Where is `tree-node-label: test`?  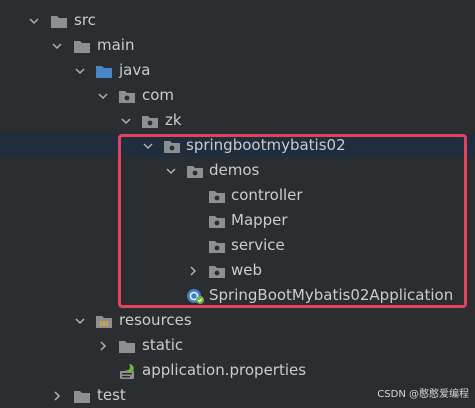
tree-node-label: test is located at coordinates (111, 395).